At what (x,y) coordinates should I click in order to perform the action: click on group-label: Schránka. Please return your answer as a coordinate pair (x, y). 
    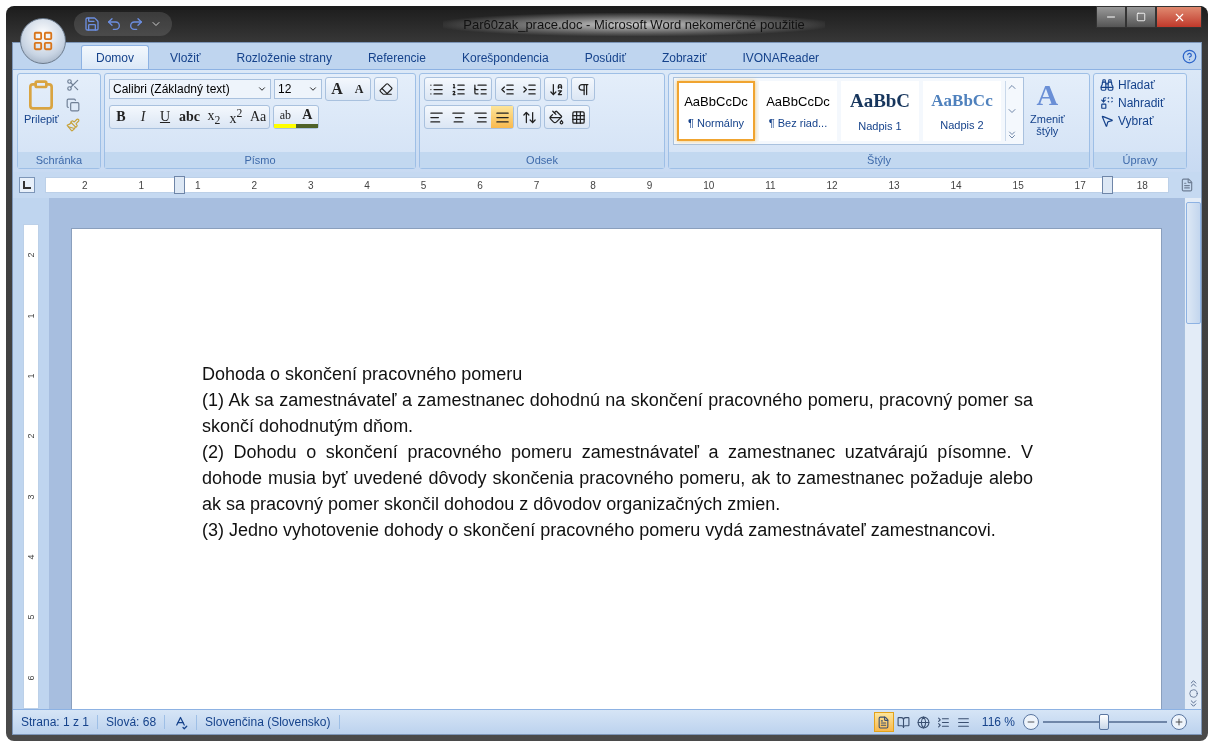
    Looking at the image, I should click on (59, 160).